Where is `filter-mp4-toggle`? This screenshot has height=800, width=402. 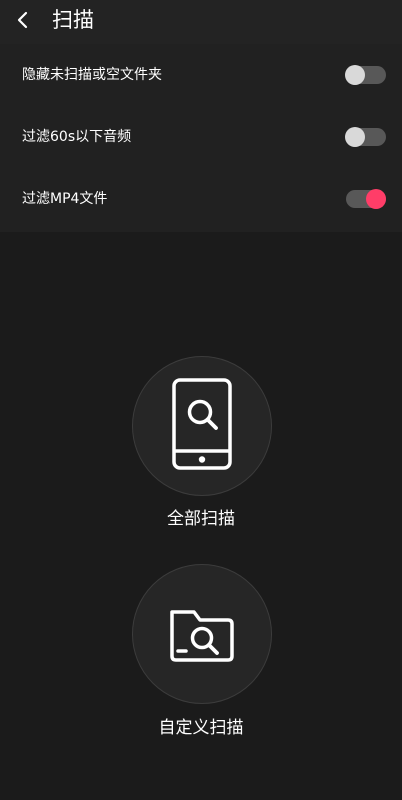 filter-mp4-toggle is located at coordinates (366, 199).